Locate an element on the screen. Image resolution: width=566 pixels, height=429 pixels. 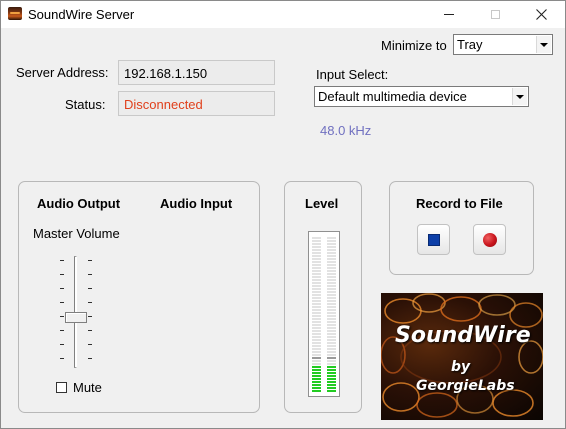
status-field: Disconnected is located at coordinates (196, 103).